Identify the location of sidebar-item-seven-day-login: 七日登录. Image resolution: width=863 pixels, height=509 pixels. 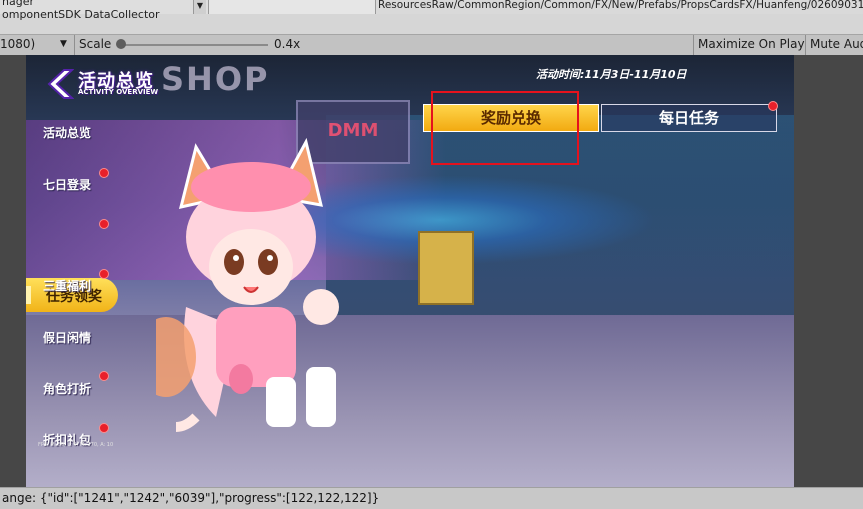
(67, 184).